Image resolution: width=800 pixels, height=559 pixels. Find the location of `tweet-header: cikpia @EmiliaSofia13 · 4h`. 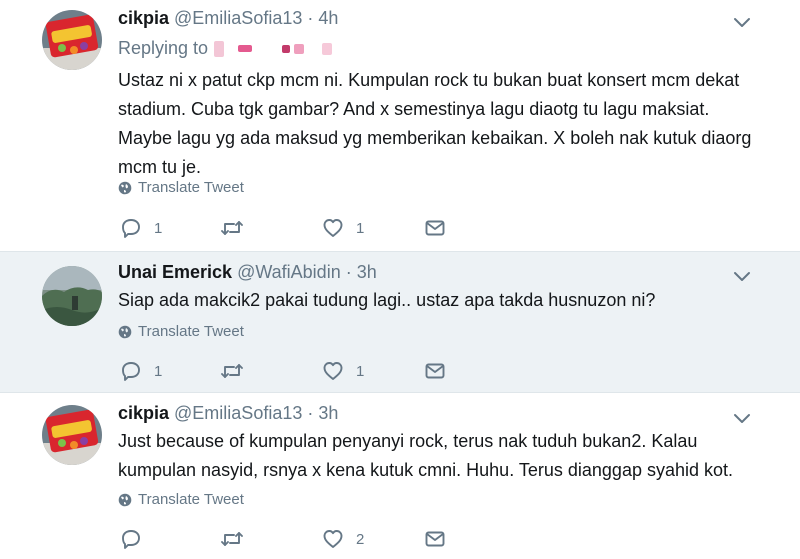

tweet-header: cikpia @EmiliaSofia13 · 4h is located at coordinates (228, 20).